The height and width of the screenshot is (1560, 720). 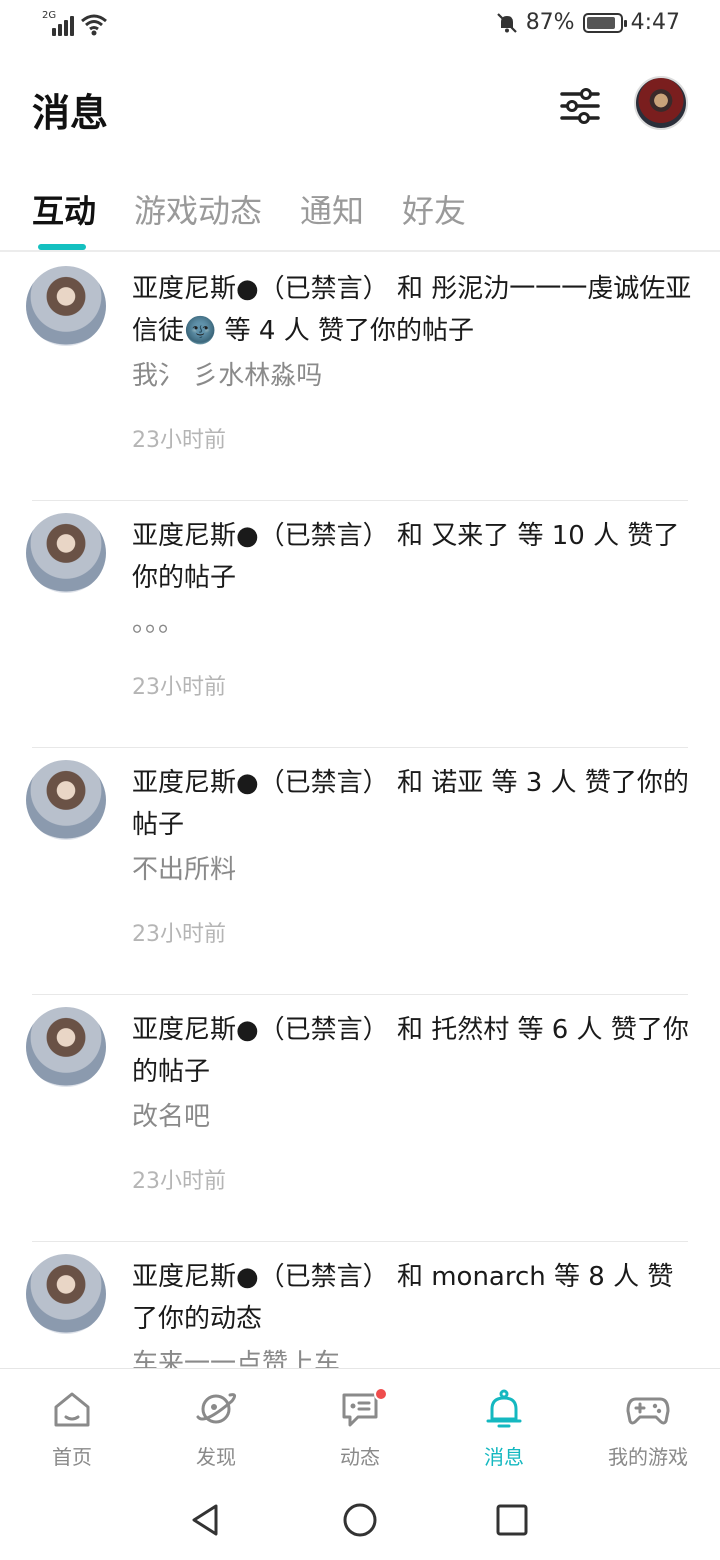 I want to click on home-circle-icon, so click(x=360, y=1520).